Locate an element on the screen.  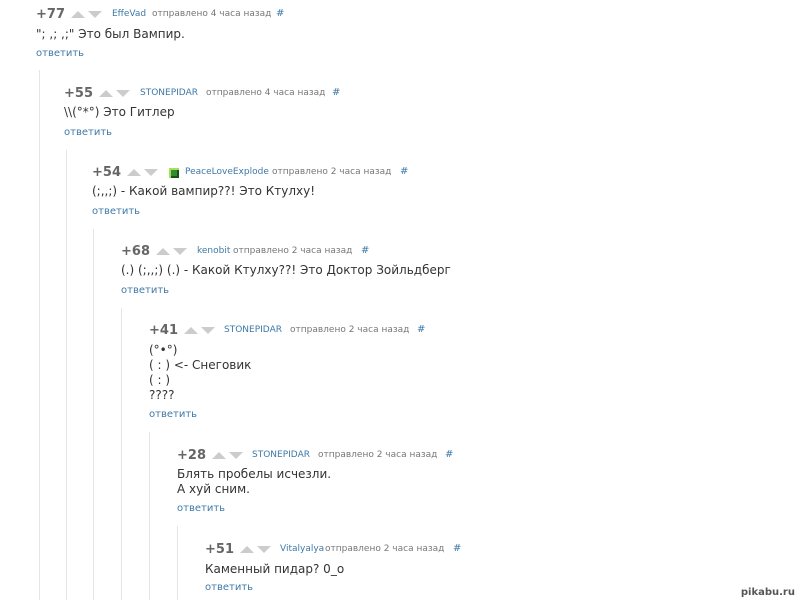
comment-author: kenobit is located at coordinates (213, 251).